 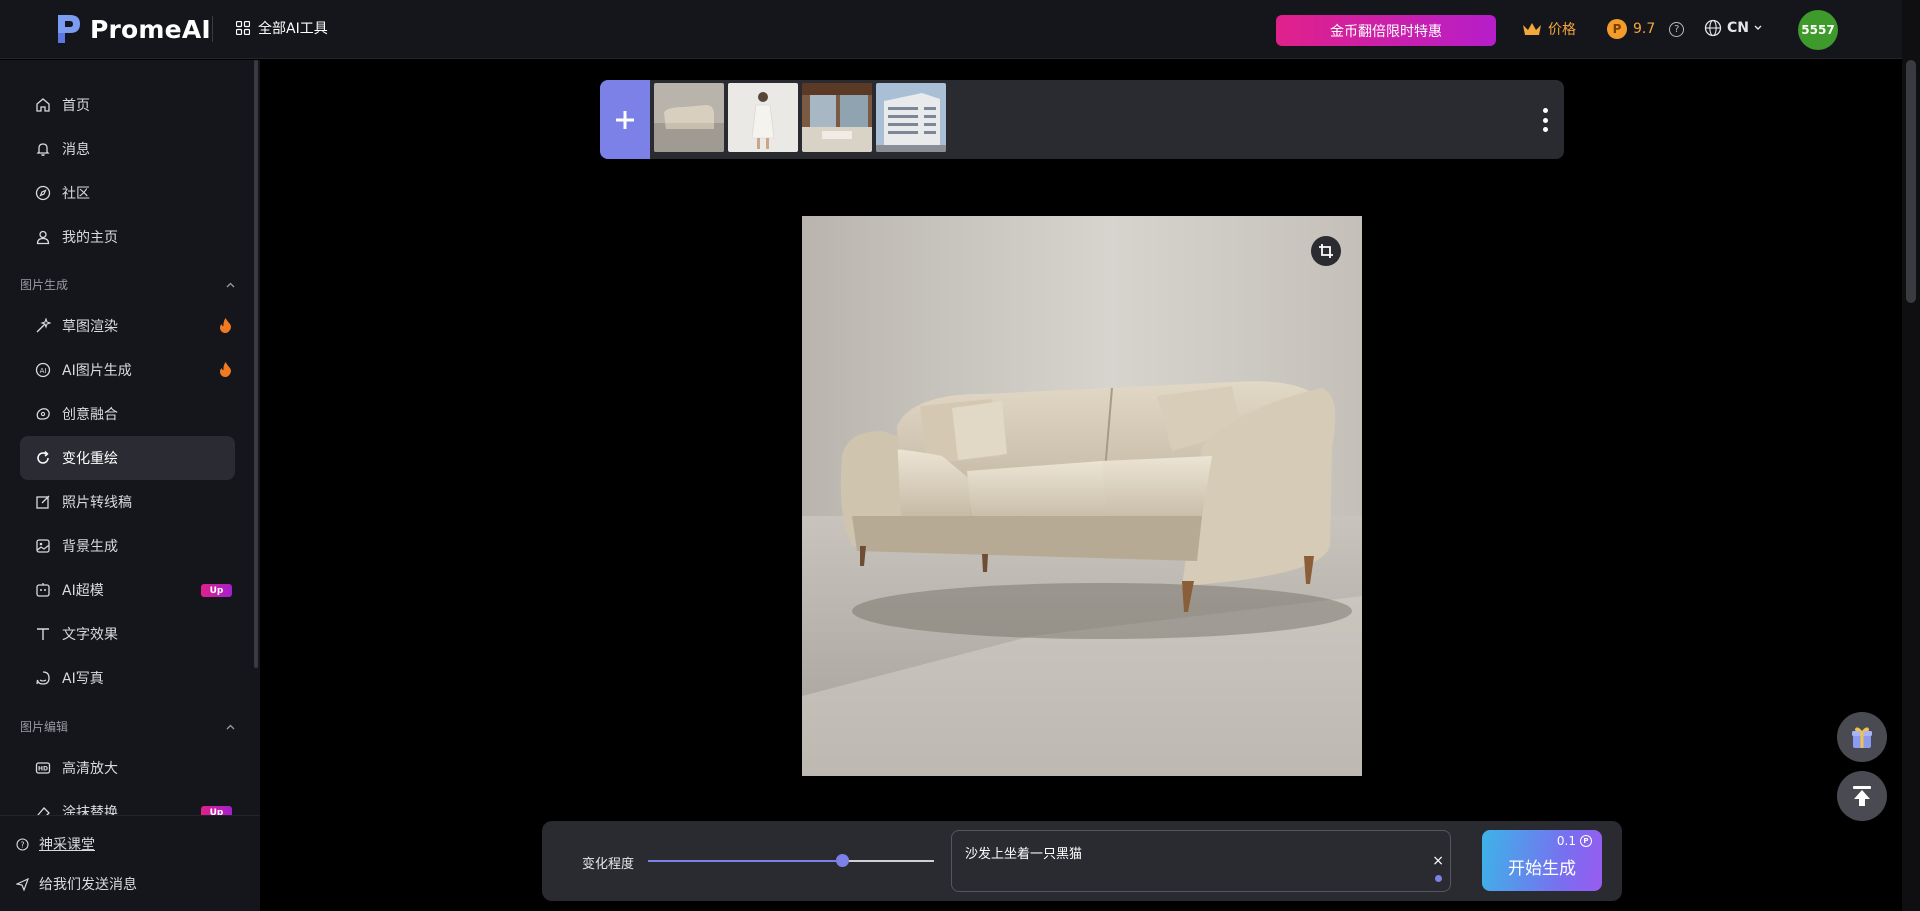 I want to click on thumbnail-sofa, so click(x=689, y=117).